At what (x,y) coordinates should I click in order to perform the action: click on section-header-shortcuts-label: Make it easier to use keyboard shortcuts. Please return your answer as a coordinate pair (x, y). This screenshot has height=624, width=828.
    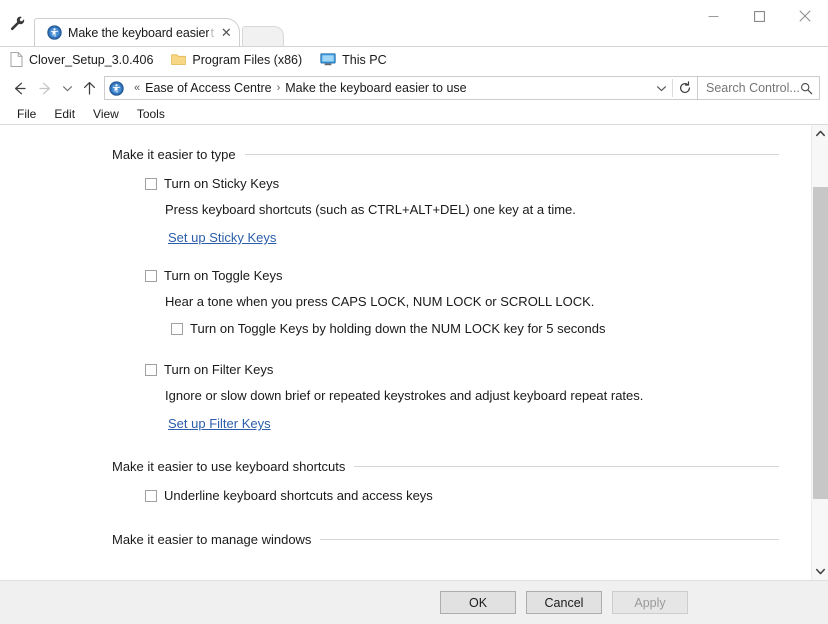
    Looking at the image, I should click on (229, 466).